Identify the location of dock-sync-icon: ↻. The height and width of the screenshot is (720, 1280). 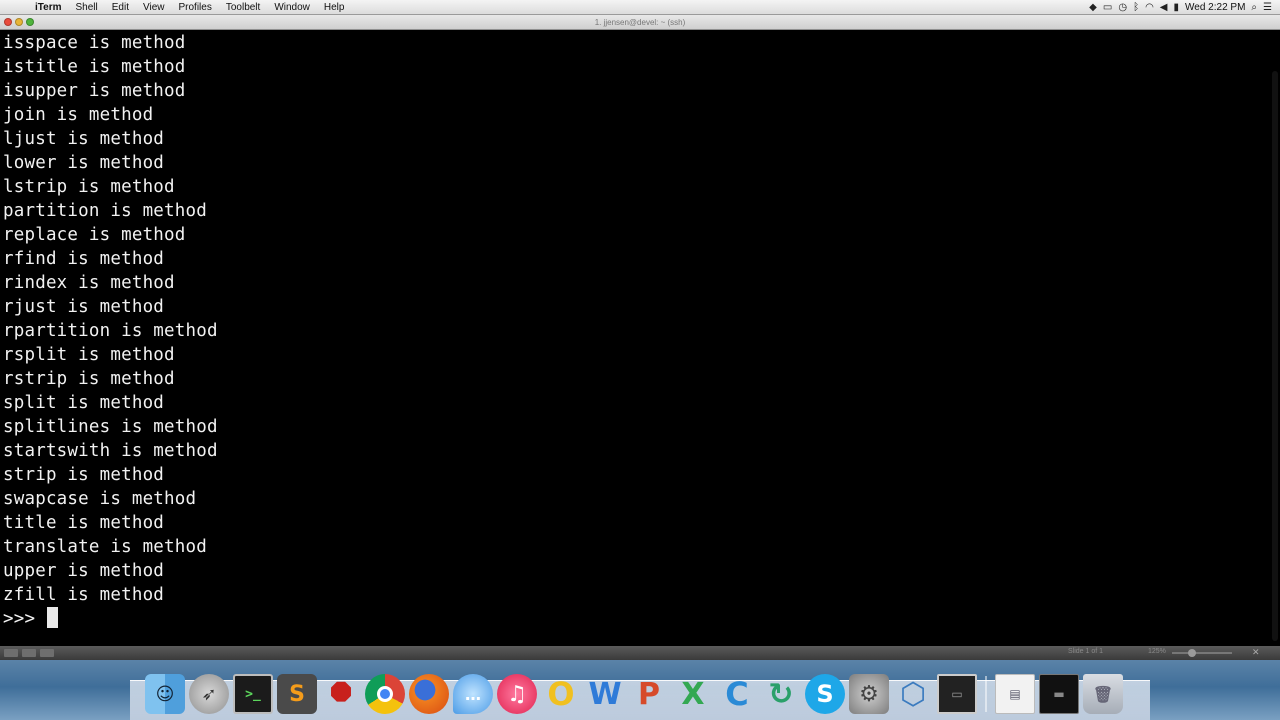
(781, 694).